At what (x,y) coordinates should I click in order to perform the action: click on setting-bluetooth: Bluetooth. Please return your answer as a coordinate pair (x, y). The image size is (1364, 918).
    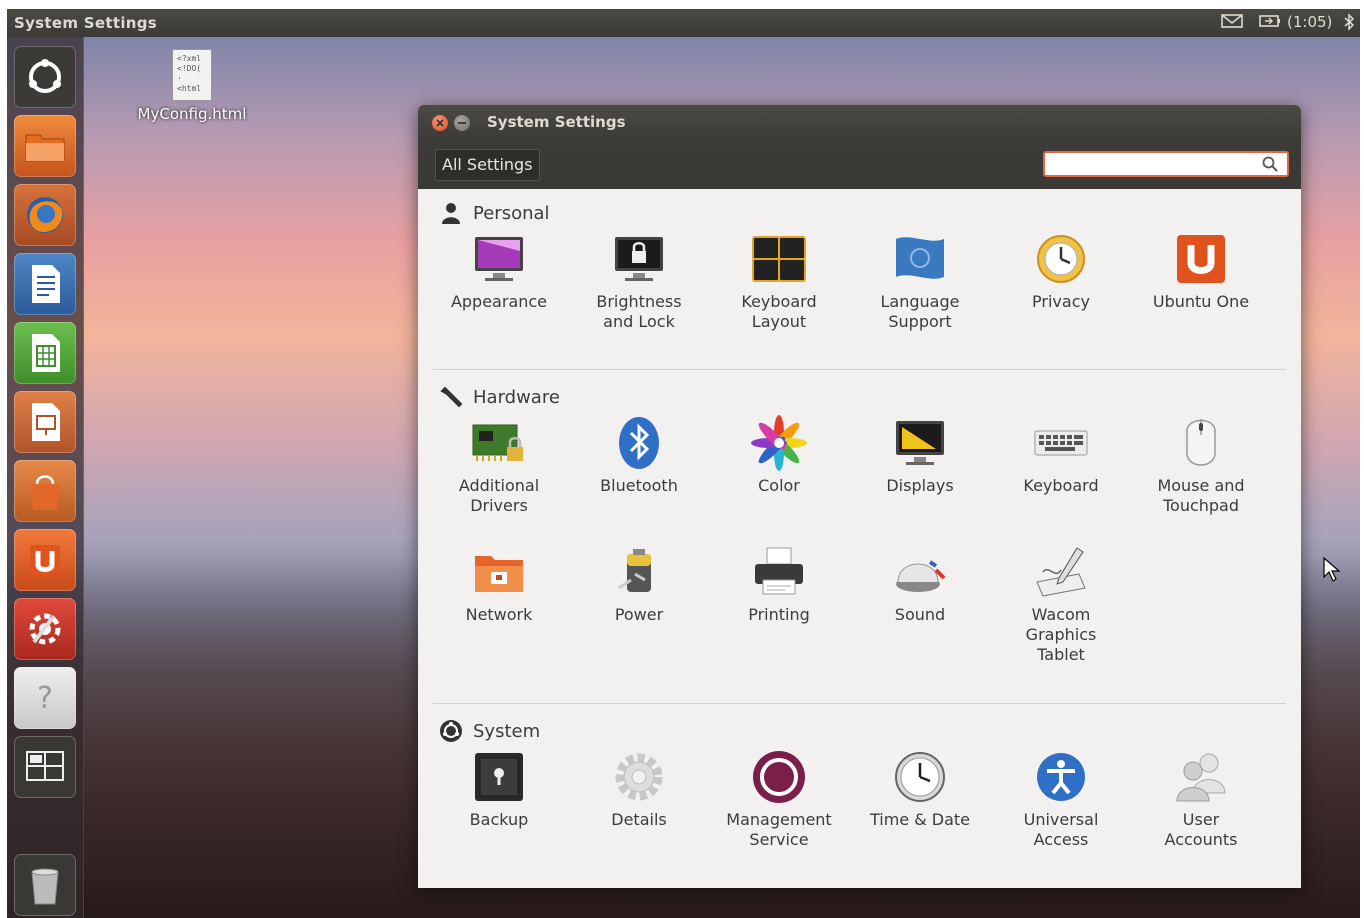
    Looking at the image, I should click on (639, 455).